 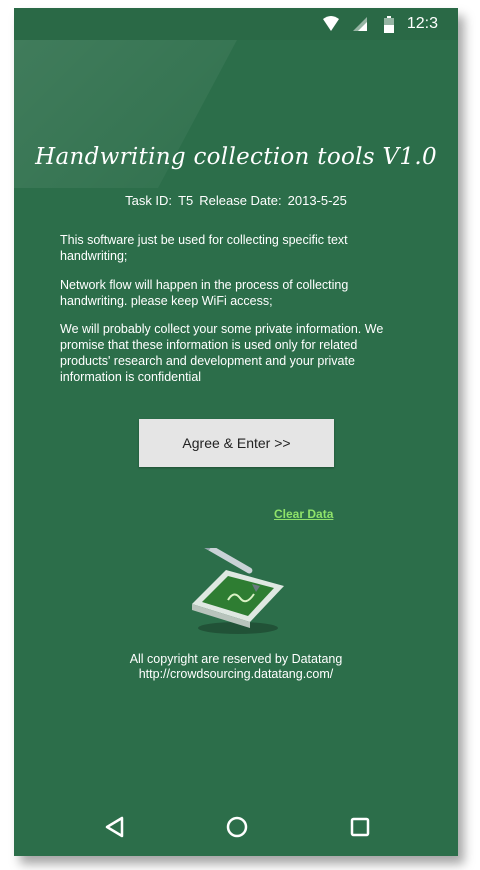 What do you see at coordinates (360, 827) in the screenshot?
I see `recents-icon` at bounding box center [360, 827].